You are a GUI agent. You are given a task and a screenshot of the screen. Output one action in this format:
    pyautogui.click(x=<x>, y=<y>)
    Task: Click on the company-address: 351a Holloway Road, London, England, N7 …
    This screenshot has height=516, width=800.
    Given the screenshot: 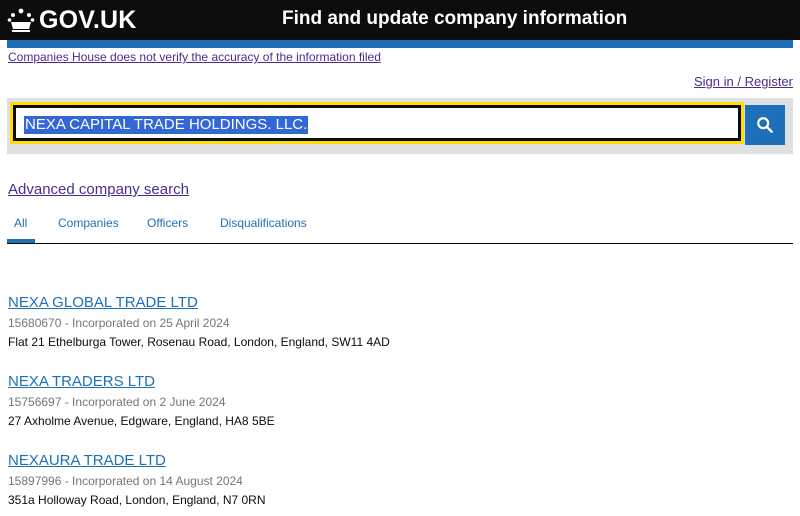 What is the action you would take?
    pyautogui.click(x=137, y=500)
    